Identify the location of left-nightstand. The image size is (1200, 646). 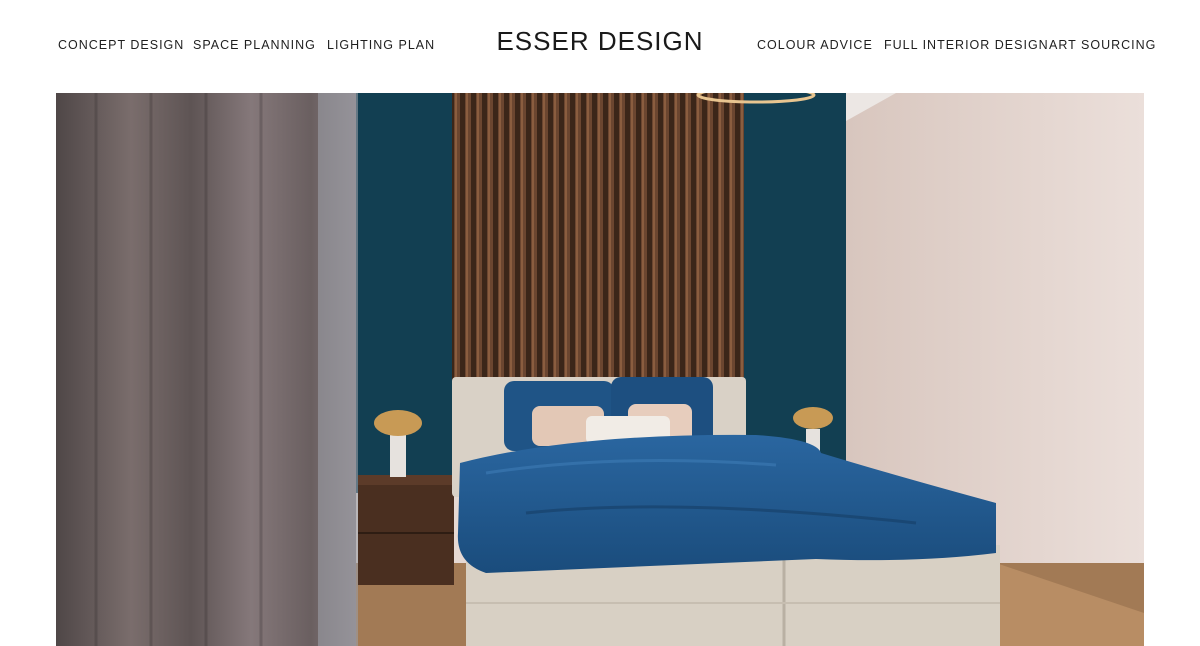
(406, 530).